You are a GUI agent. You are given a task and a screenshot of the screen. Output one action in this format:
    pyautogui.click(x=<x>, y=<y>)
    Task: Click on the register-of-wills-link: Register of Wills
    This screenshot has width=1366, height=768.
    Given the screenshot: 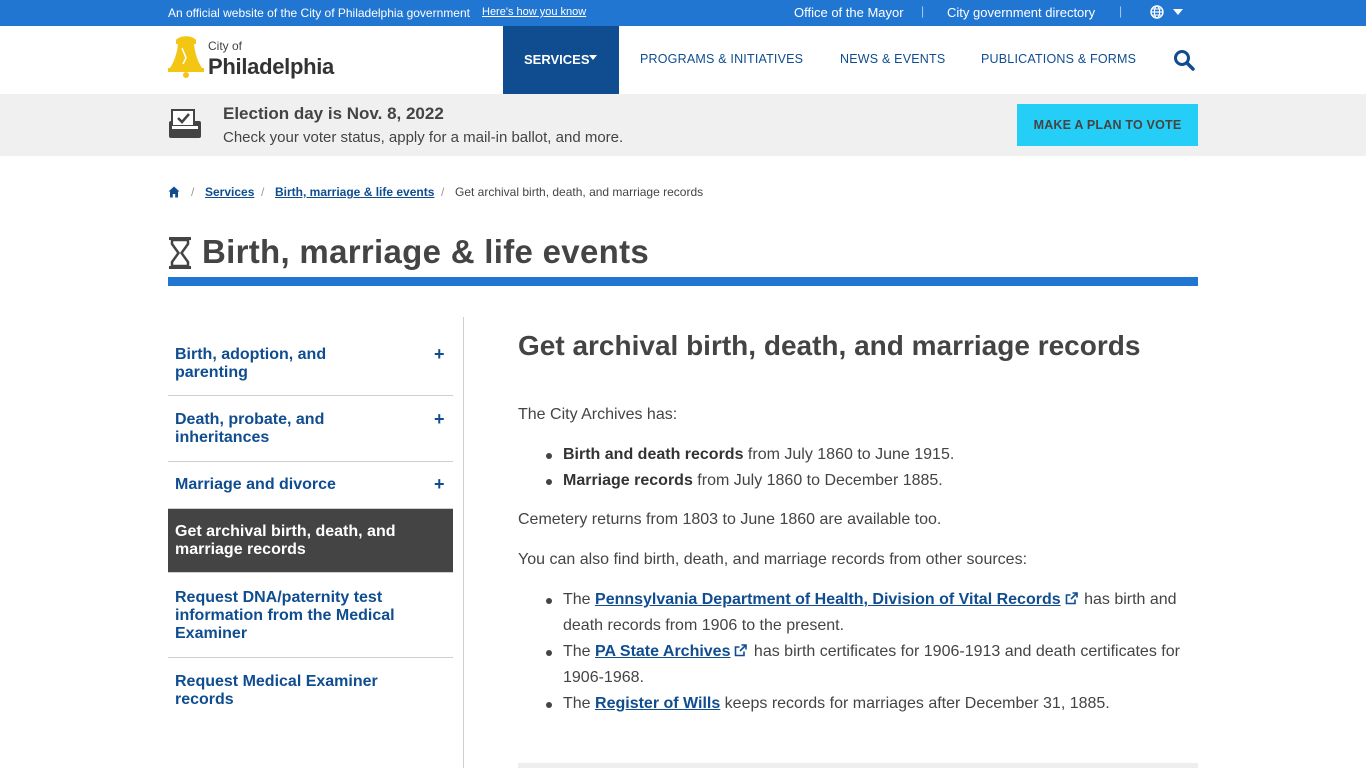 What is the action you would take?
    pyautogui.click(x=657, y=703)
    